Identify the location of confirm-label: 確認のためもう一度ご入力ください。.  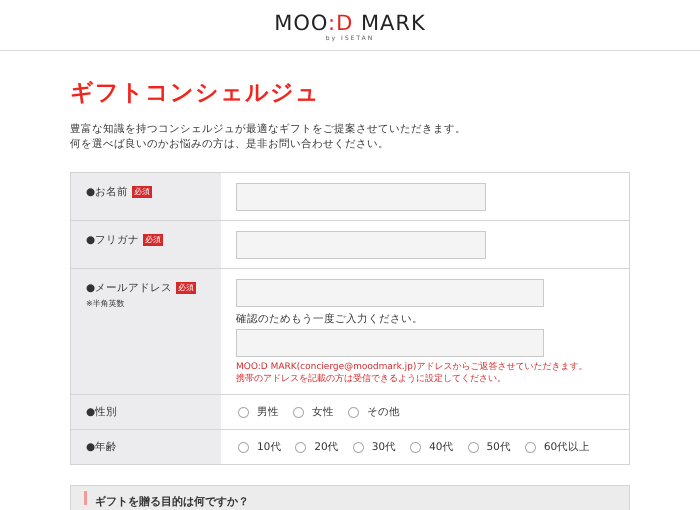
(330, 319).